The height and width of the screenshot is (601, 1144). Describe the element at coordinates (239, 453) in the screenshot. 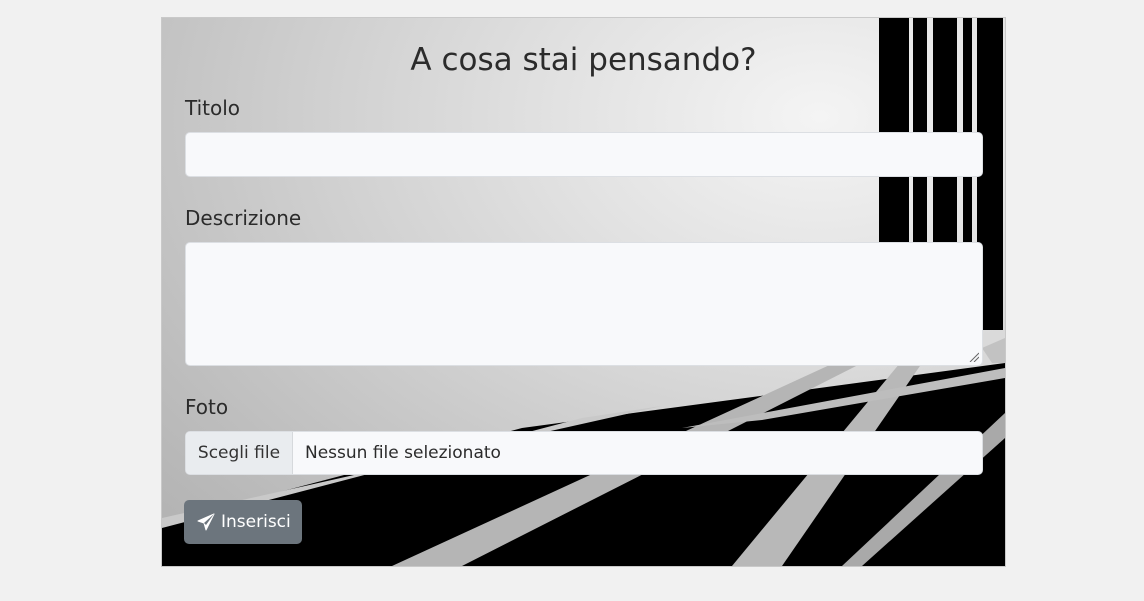

I see `choose-file-button: Scegli file` at that location.